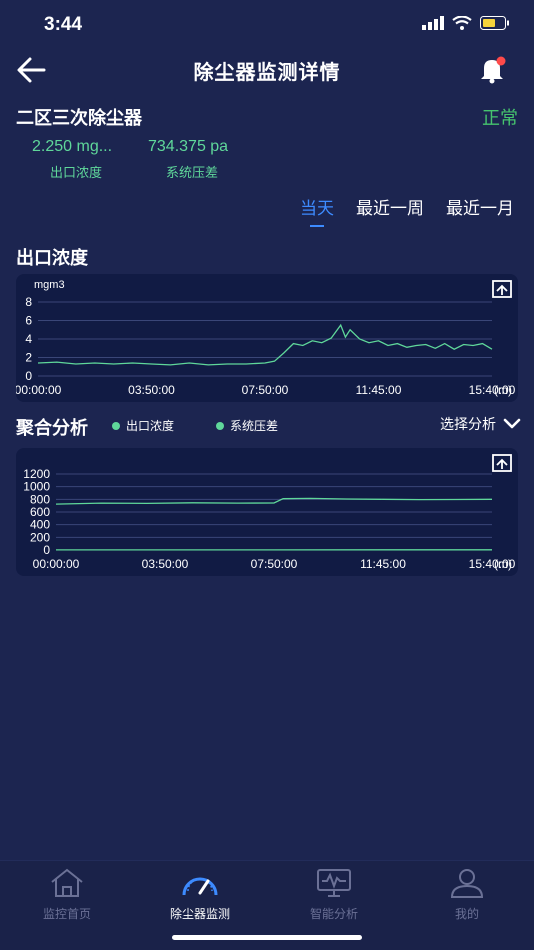  I want to click on user-icon, so click(467, 883).